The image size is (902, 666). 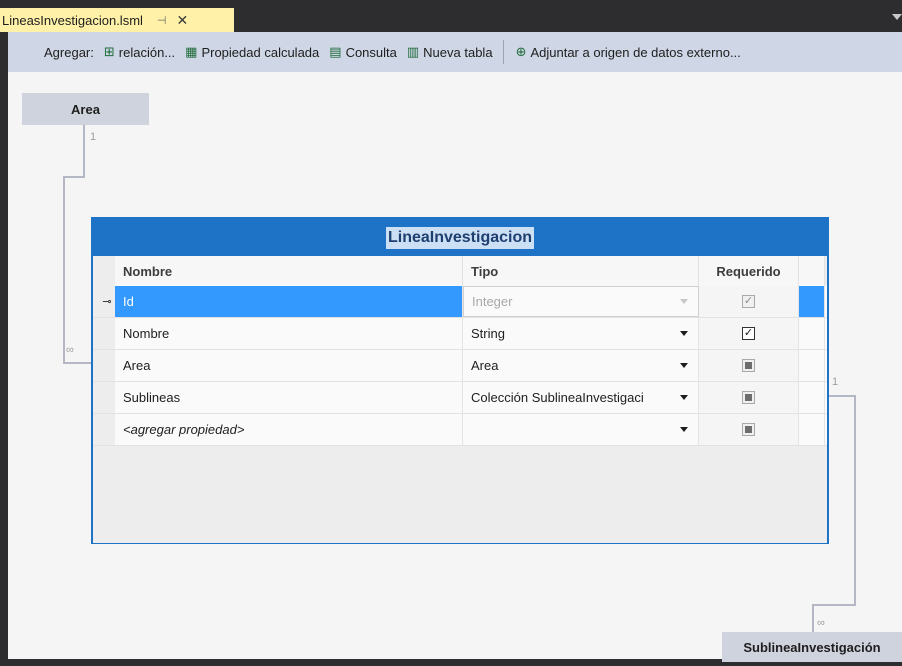 What do you see at coordinates (70, 350) in the screenshot?
I see `area-cardinality-many: ∞` at bounding box center [70, 350].